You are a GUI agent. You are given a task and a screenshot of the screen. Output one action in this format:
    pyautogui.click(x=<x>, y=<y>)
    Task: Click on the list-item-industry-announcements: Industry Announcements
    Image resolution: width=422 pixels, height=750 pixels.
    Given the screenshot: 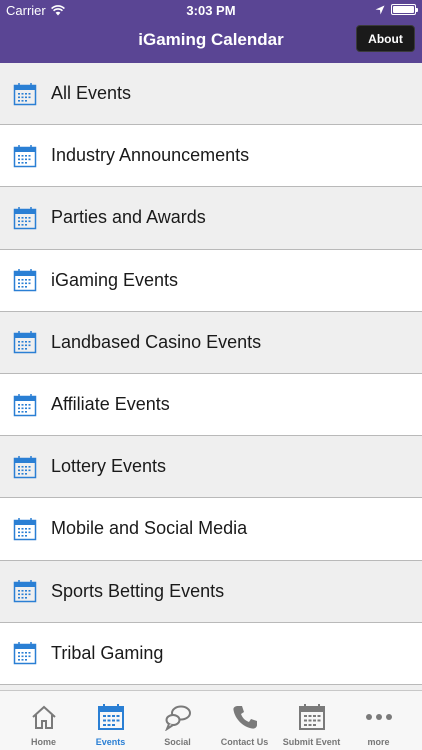 What is the action you would take?
    pyautogui.click(x=211, y=156)
    